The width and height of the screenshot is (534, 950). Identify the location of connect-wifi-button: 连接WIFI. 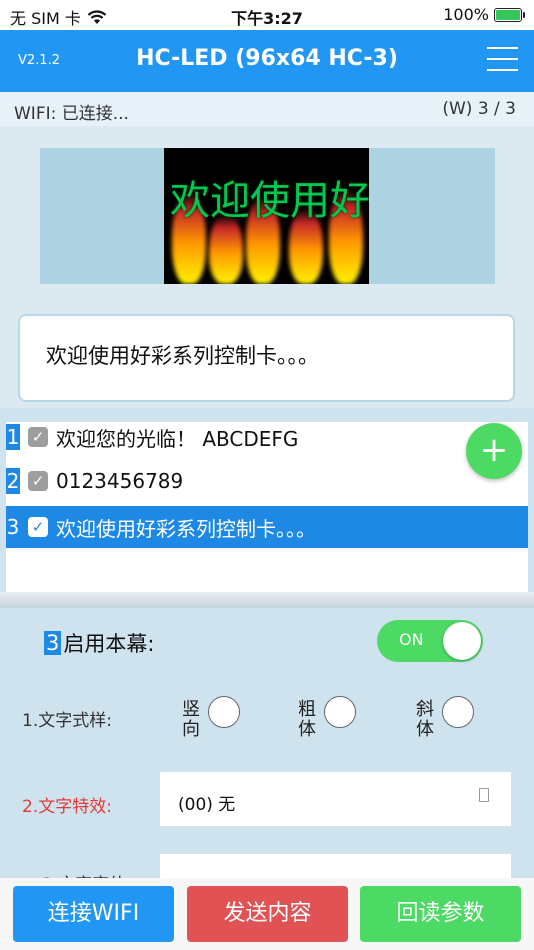
(93, 914).